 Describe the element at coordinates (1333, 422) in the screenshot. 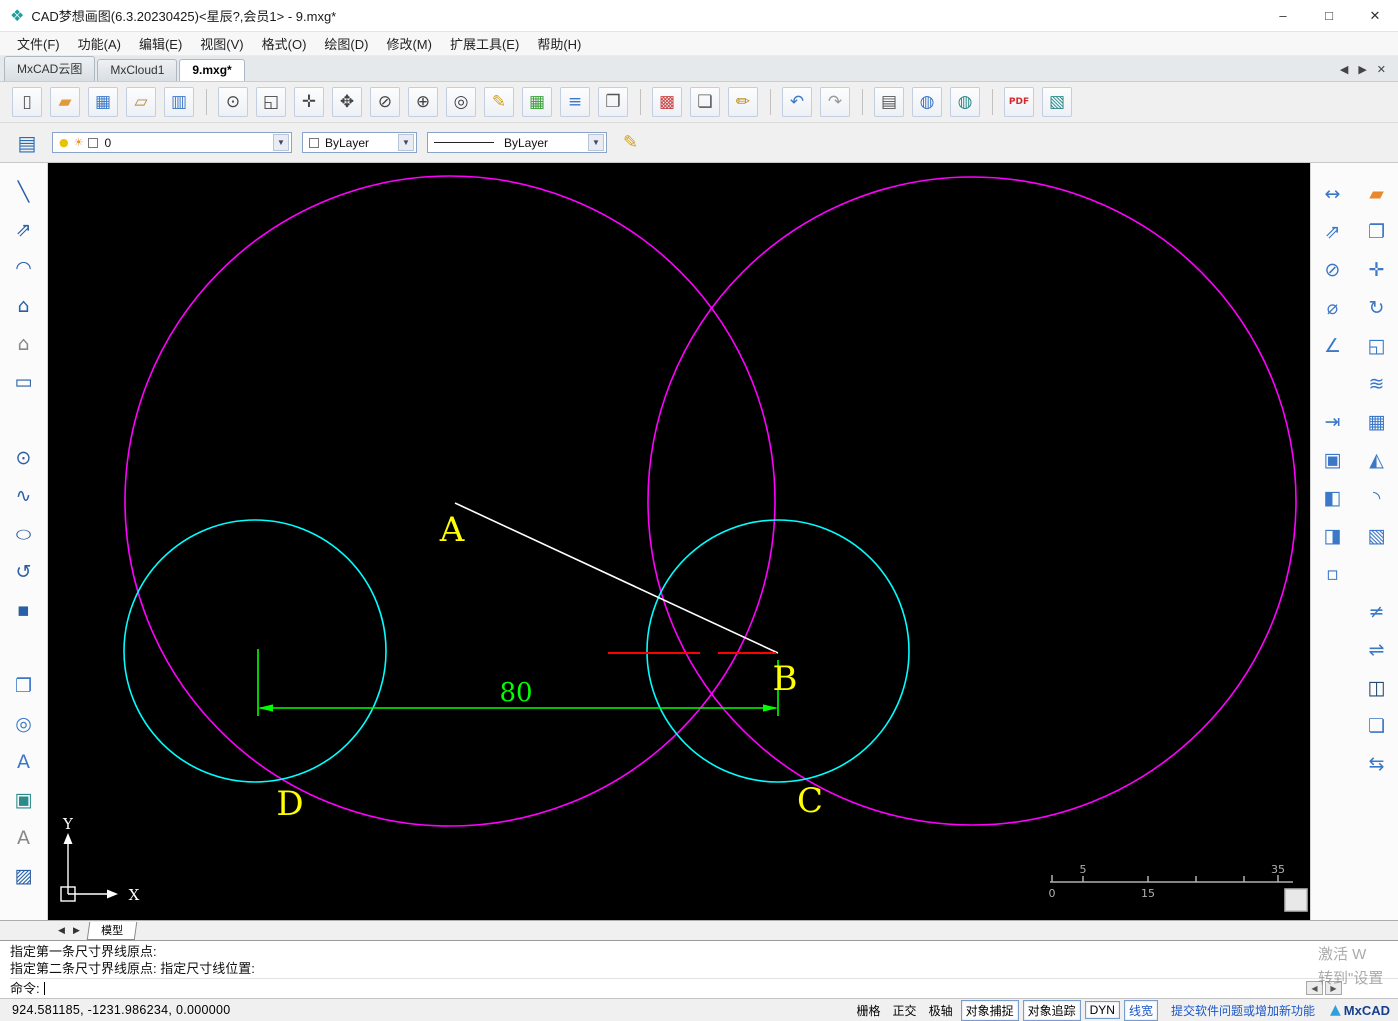

I see `dim-continue-icon: ⇥` at that location.